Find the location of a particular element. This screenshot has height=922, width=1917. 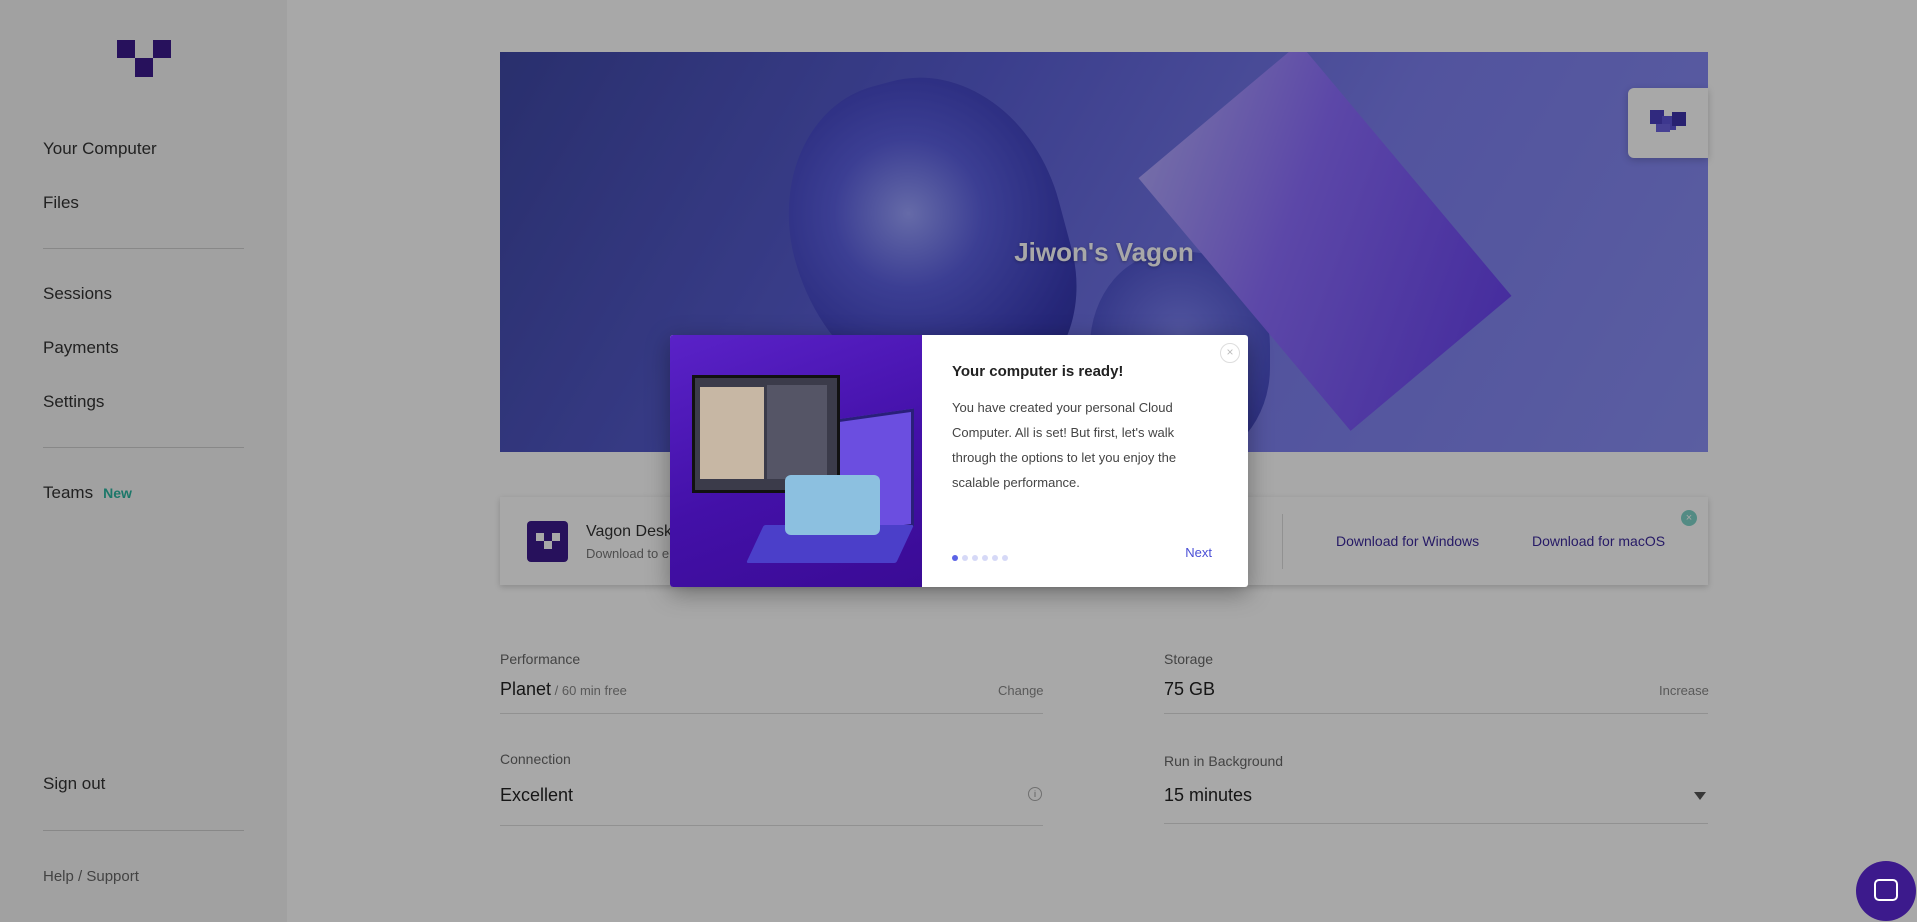

screen-panel is located at coordinates (797, 432).